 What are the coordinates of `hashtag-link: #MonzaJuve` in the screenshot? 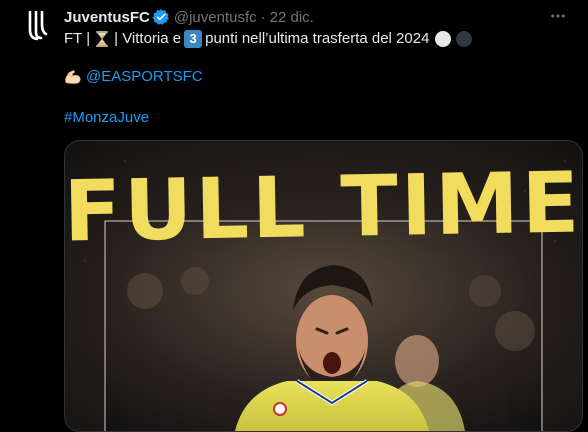 It's located at (106, 118).